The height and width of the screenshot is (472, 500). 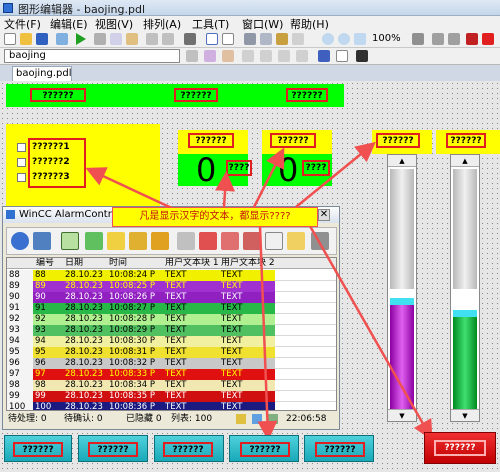 What do you see at coordinates (113, 449) in the screenshot?
I see `bottom-button-2-label: ??????` at bounding box center [113, 449].